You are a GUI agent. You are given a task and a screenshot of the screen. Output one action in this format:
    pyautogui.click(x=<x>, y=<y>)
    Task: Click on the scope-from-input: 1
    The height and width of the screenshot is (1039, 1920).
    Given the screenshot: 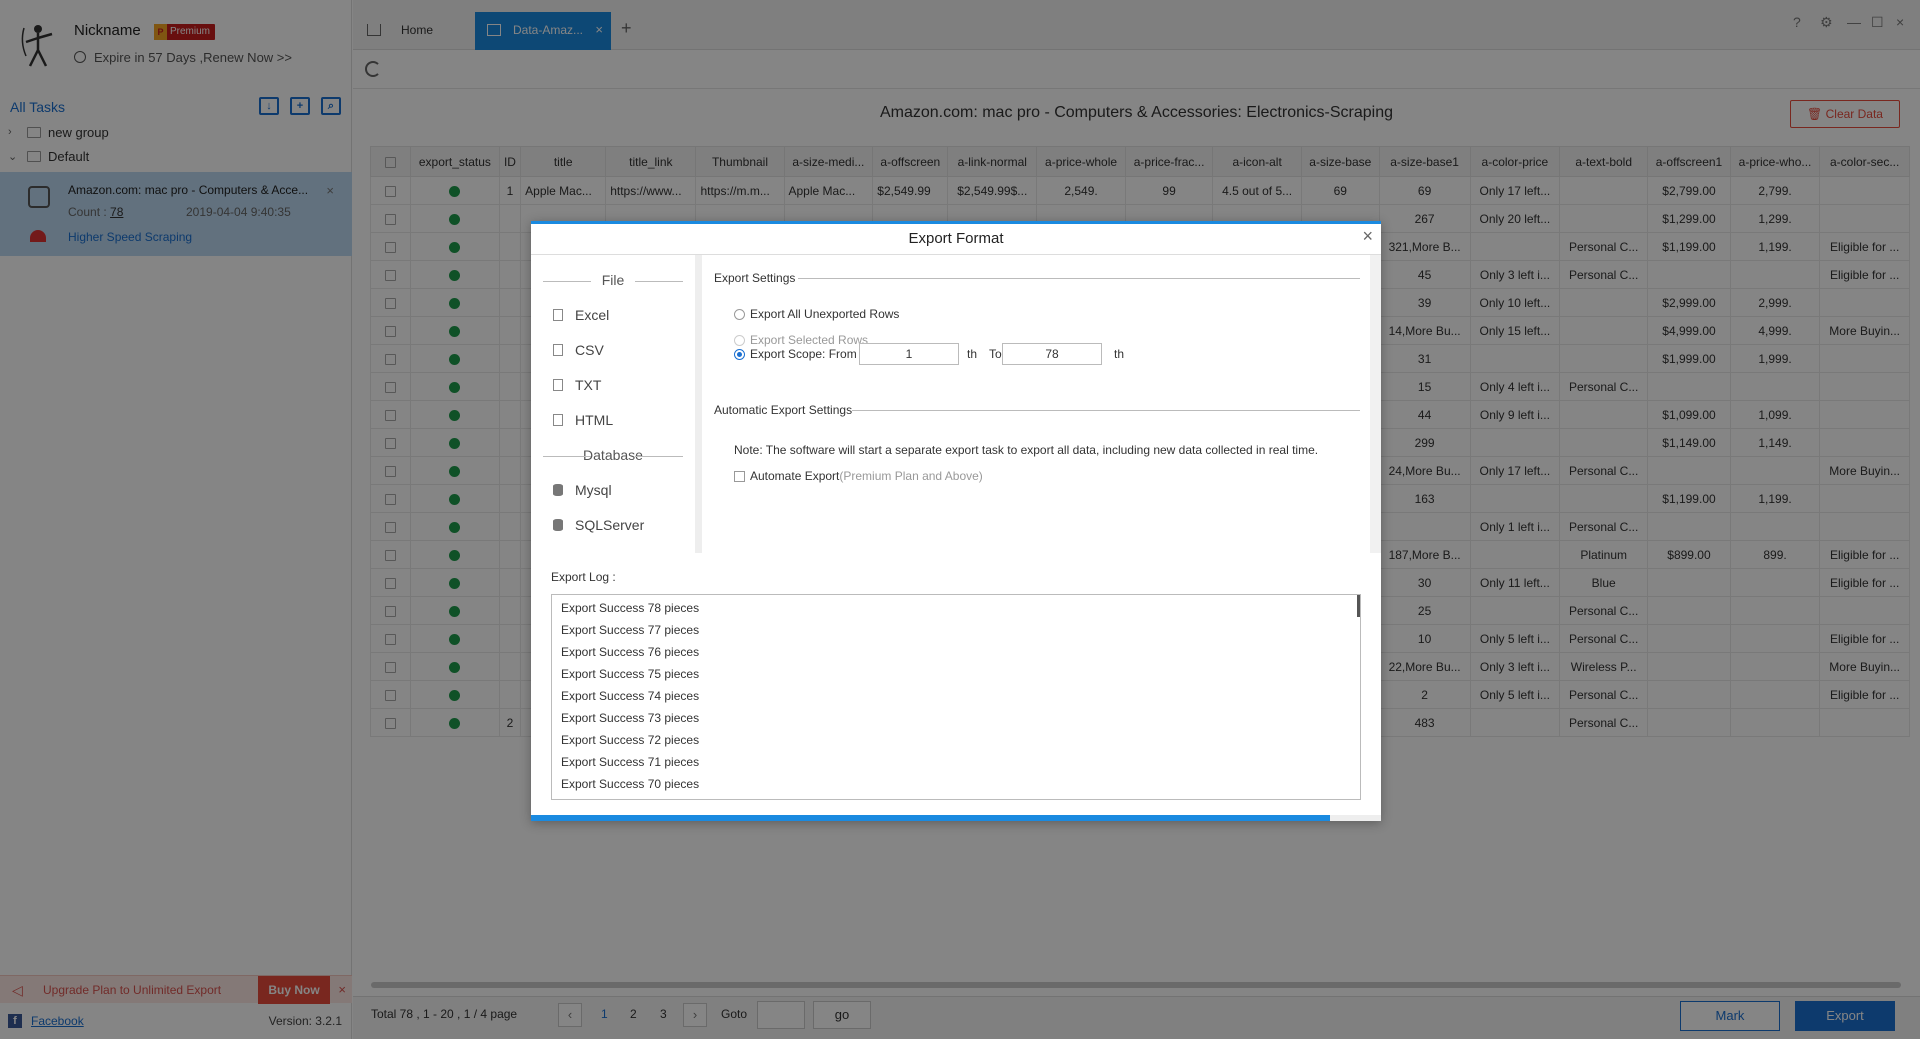 What is the action you would take?
    pyautogui.click(x=909, y=354)
    